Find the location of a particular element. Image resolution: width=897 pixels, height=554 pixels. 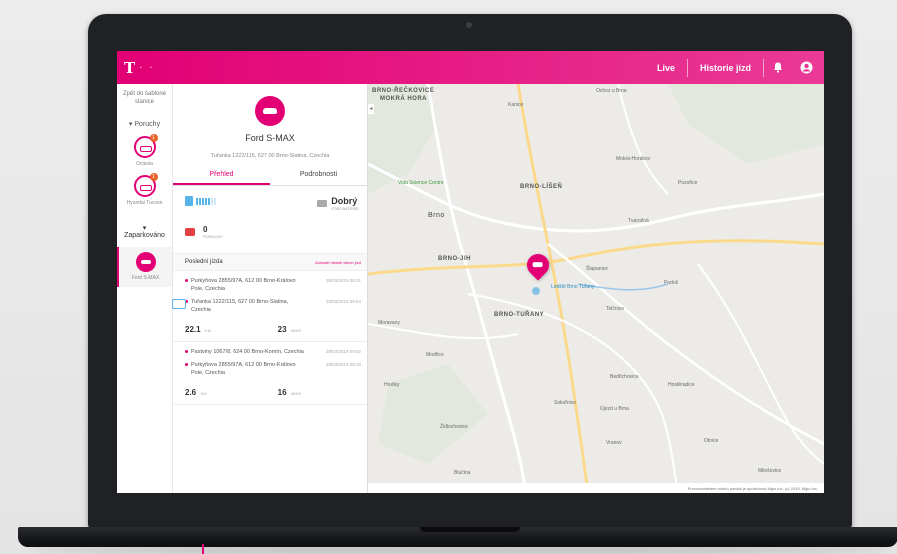

map-label: Židlochovice is located at coordinates (454, 427).